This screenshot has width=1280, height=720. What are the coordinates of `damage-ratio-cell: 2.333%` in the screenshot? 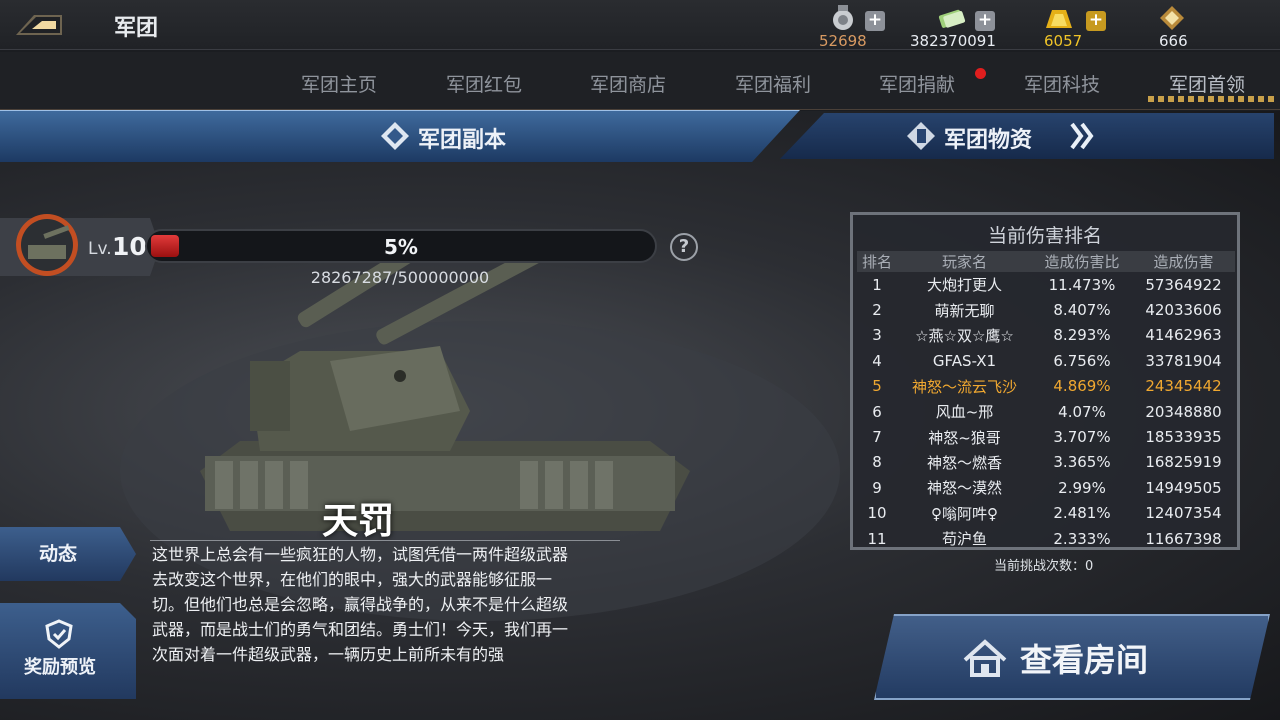 It's located at (1082, 538).